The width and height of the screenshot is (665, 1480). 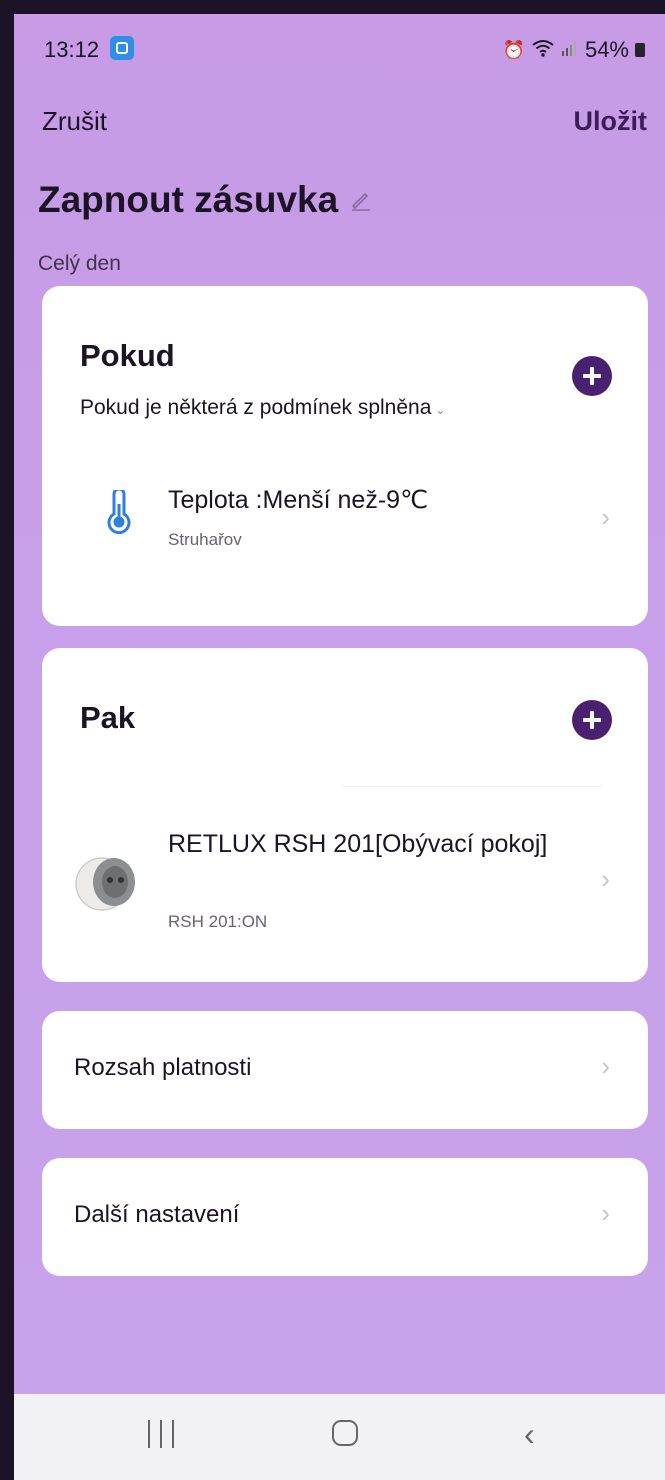 I want to click on add-action-plus-icon, so click(x=592, y=720).